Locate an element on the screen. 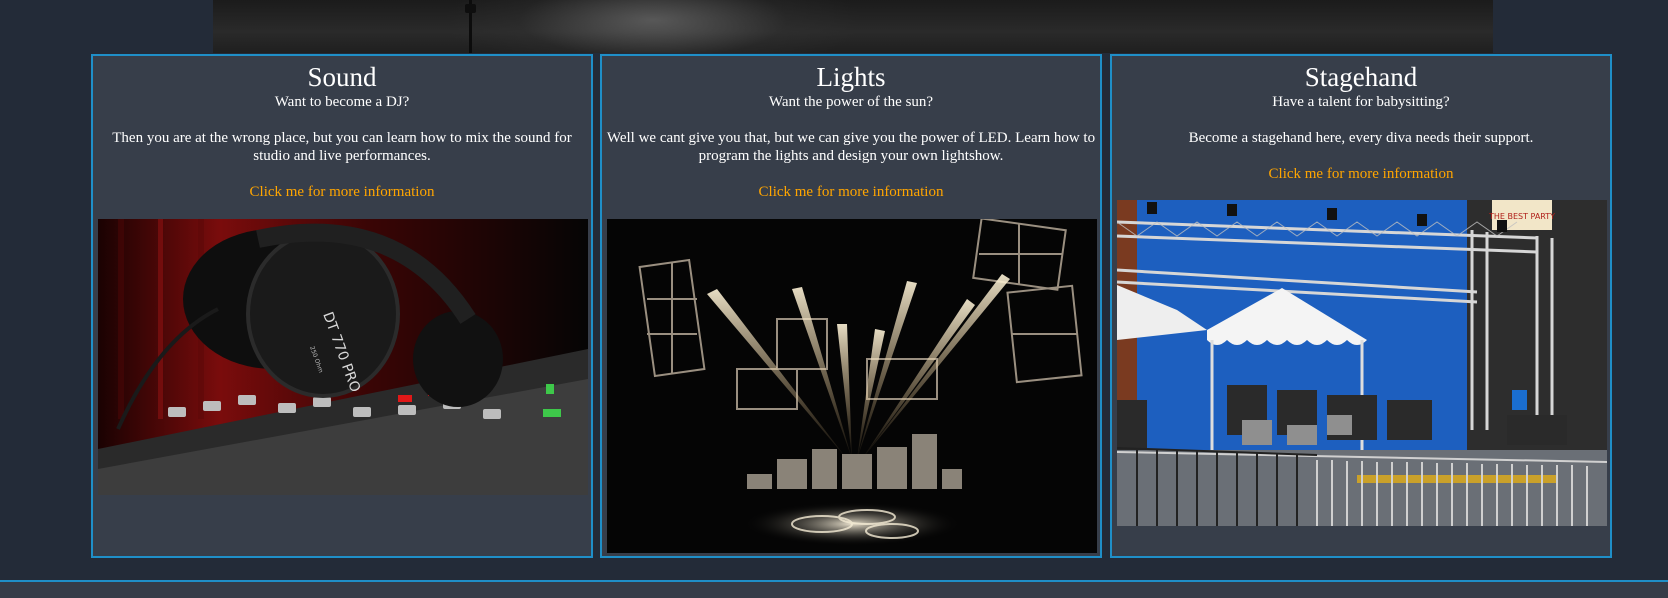 This screenshot has width=1668, height=598. hero-mic-clamp is located at coordinates (470, 8).